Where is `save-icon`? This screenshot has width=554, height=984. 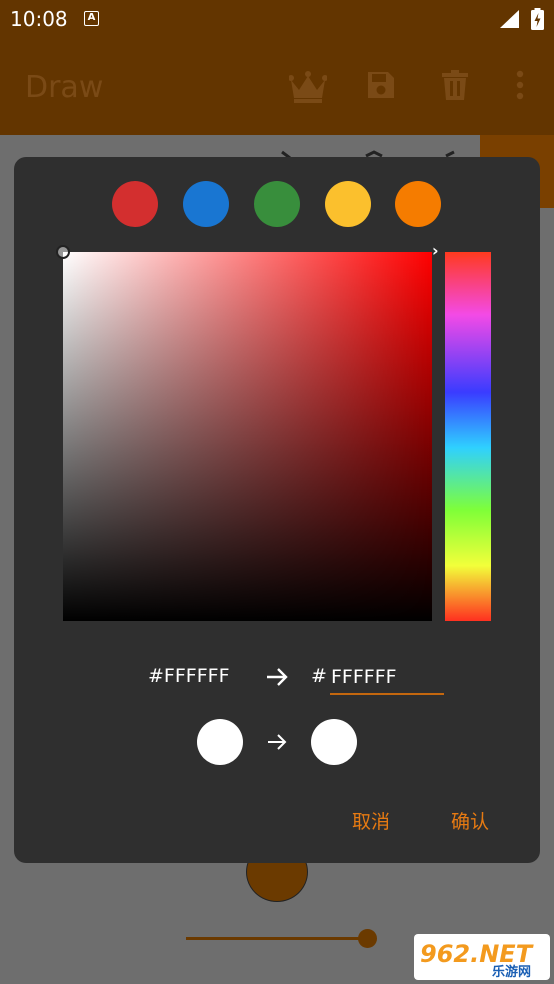
save-icon is located at coordinates (381, 85).